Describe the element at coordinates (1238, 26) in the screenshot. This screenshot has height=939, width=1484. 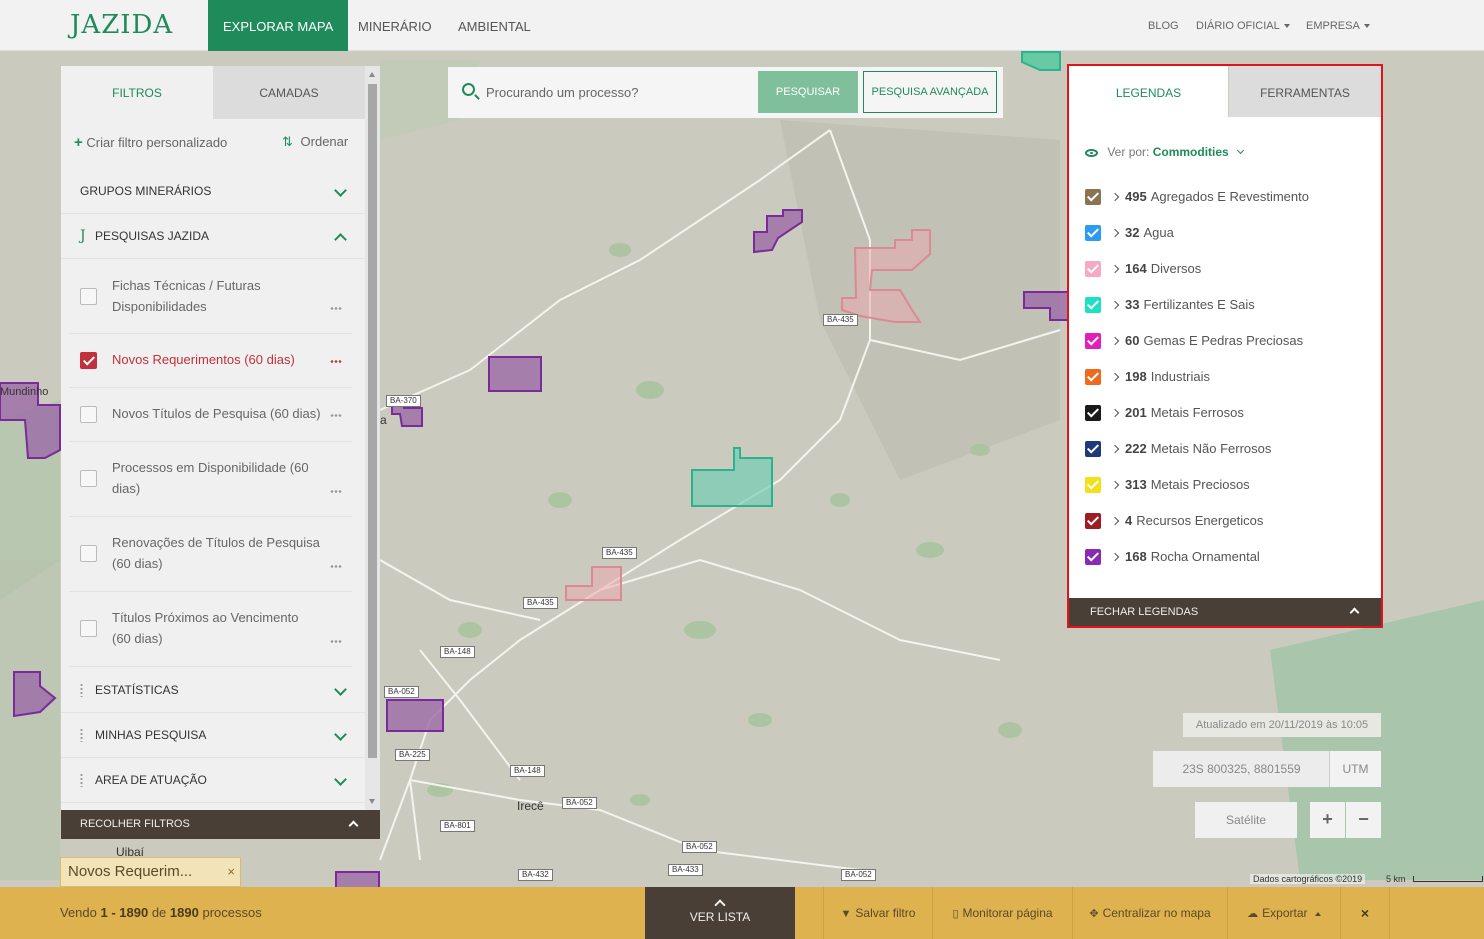
I see `nav-diario-oficial-label: DIÁRIO OFICIAL` at that location.